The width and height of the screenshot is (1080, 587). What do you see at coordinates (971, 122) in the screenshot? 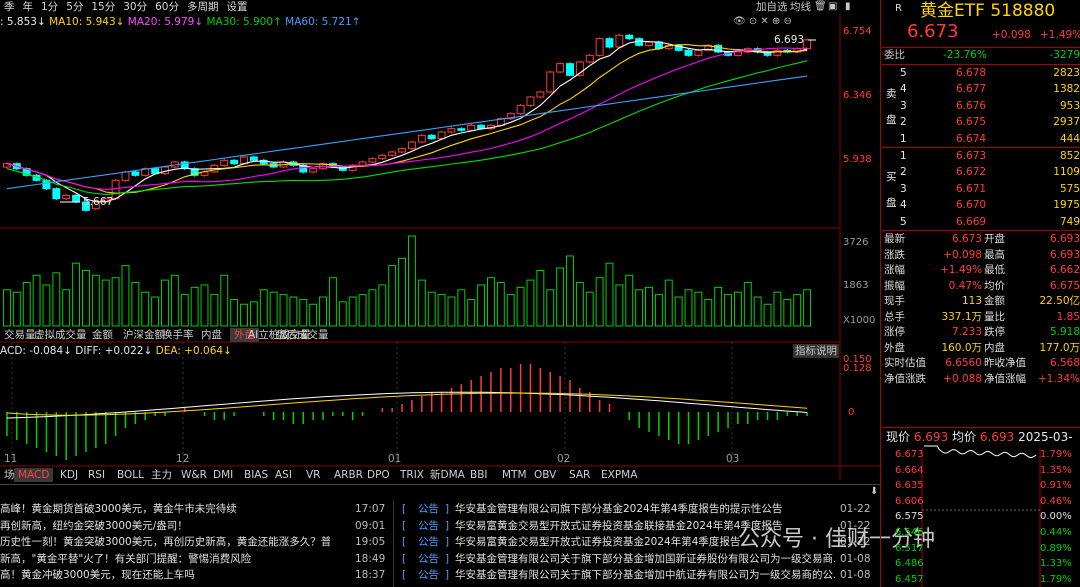
I see `ask-price: 6.675` at bounding box center [971, 122].